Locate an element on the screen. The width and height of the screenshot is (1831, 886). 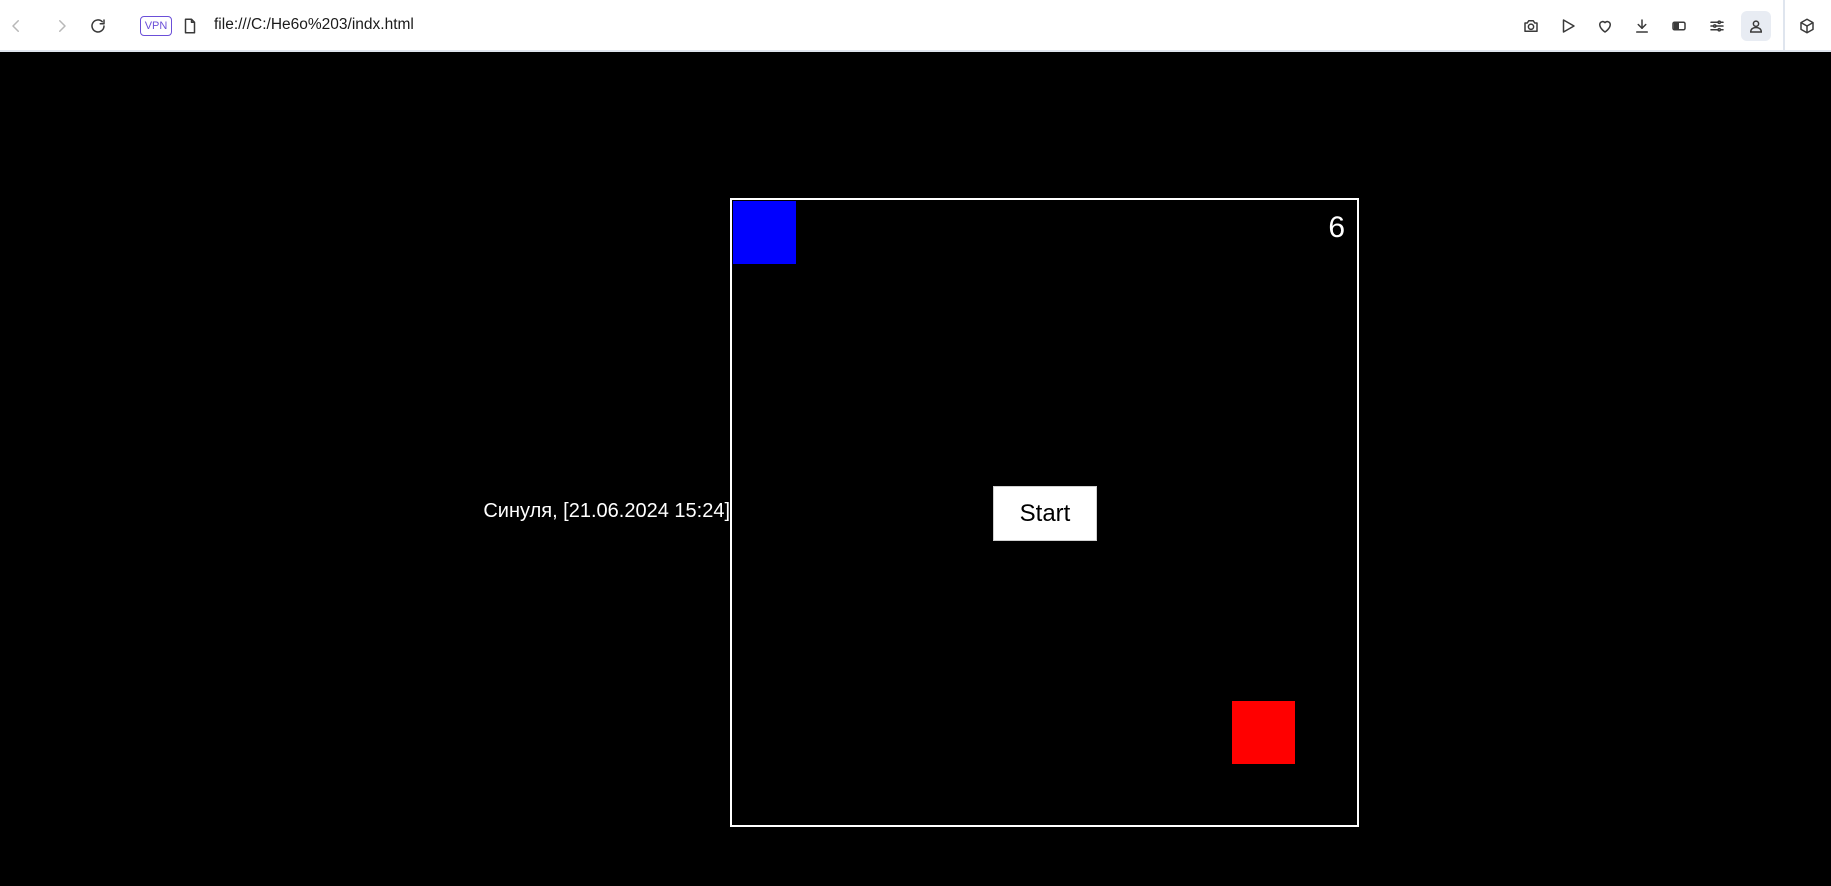
forward-icon is located at coordinates (62, 26).